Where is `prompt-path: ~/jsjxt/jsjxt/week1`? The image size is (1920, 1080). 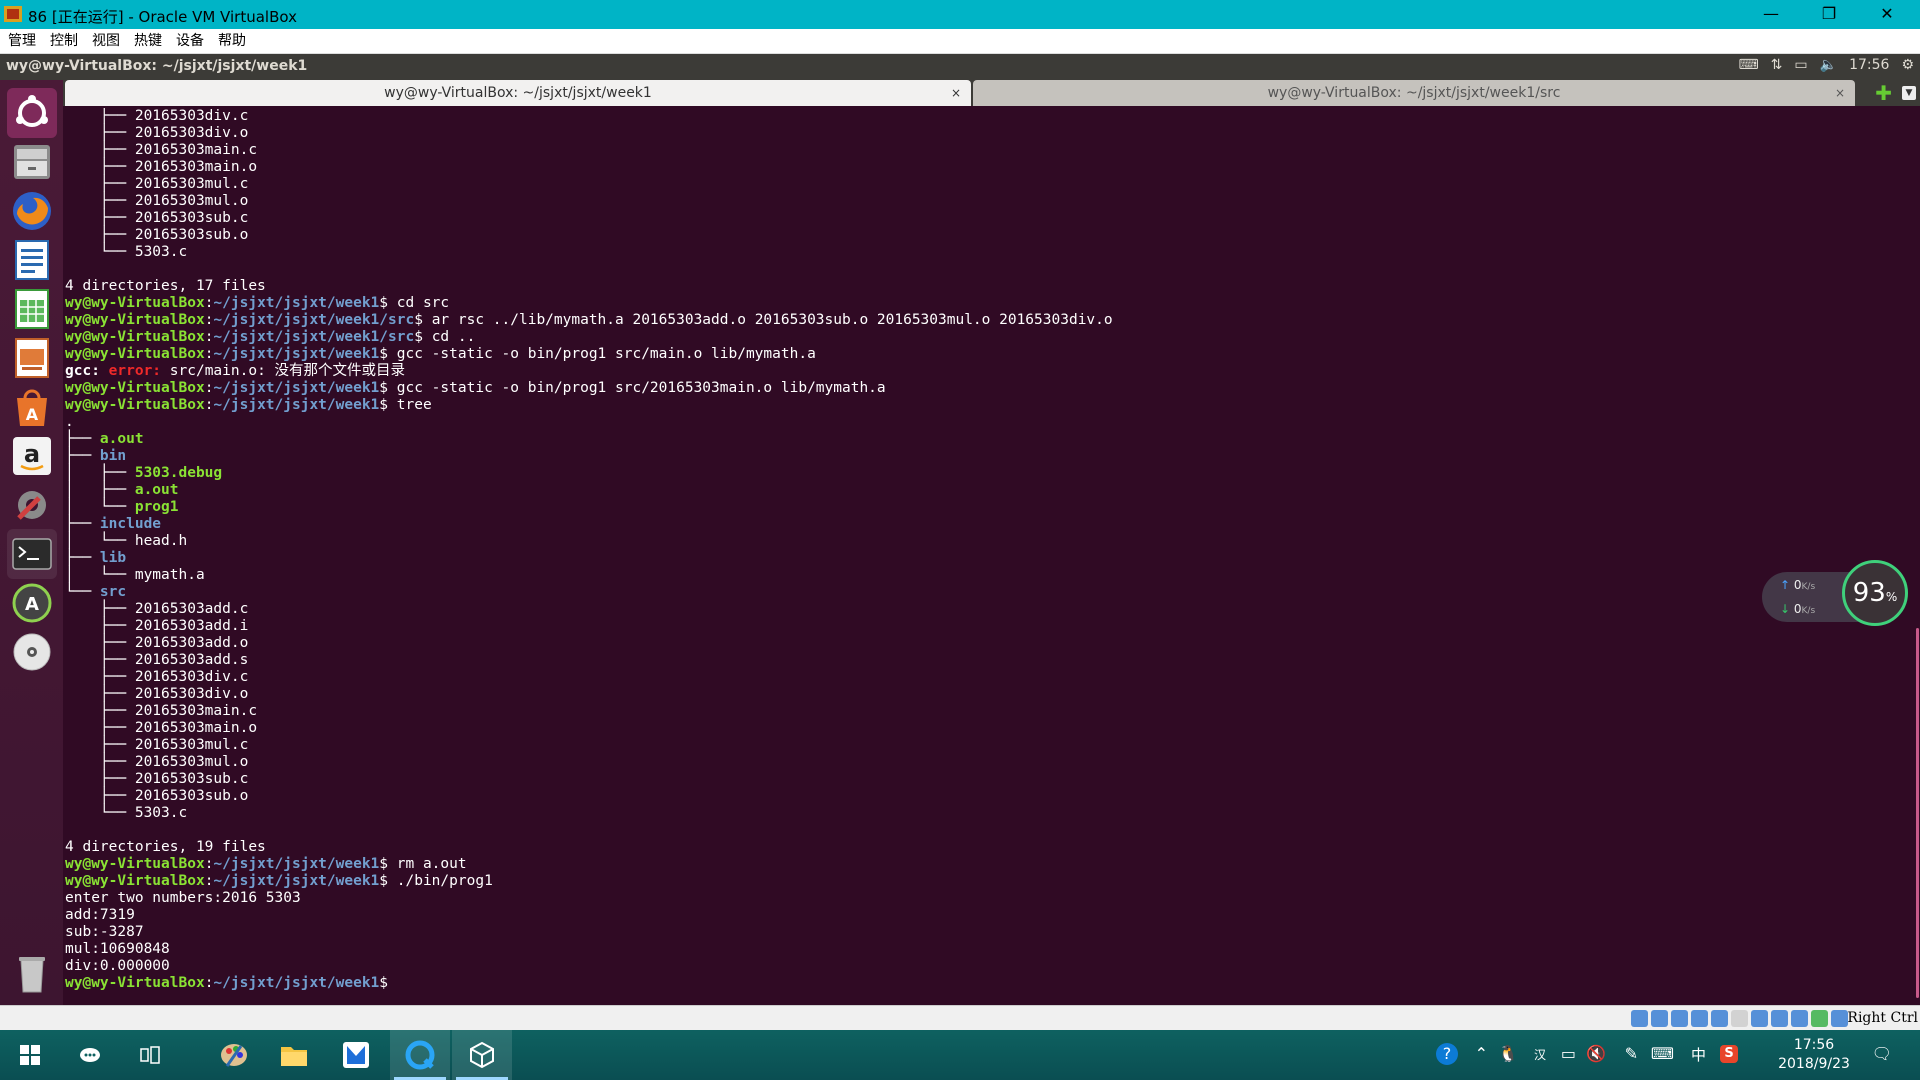
prompt-path: ~/jsjxt/jsjxt/week1 is located at coordinates (296, 405).